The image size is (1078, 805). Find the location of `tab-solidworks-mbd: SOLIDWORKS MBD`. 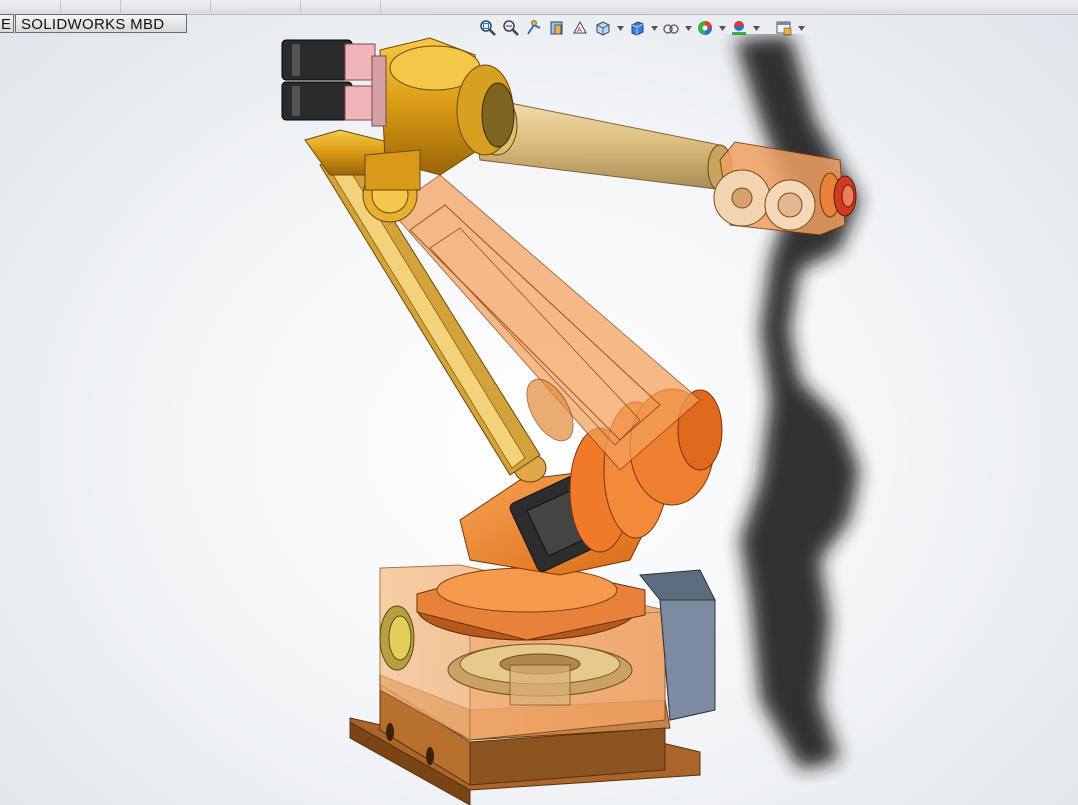

tab-solidworks-mbd: SOLIDWORKS MBD is located at coordinates (101, 23).